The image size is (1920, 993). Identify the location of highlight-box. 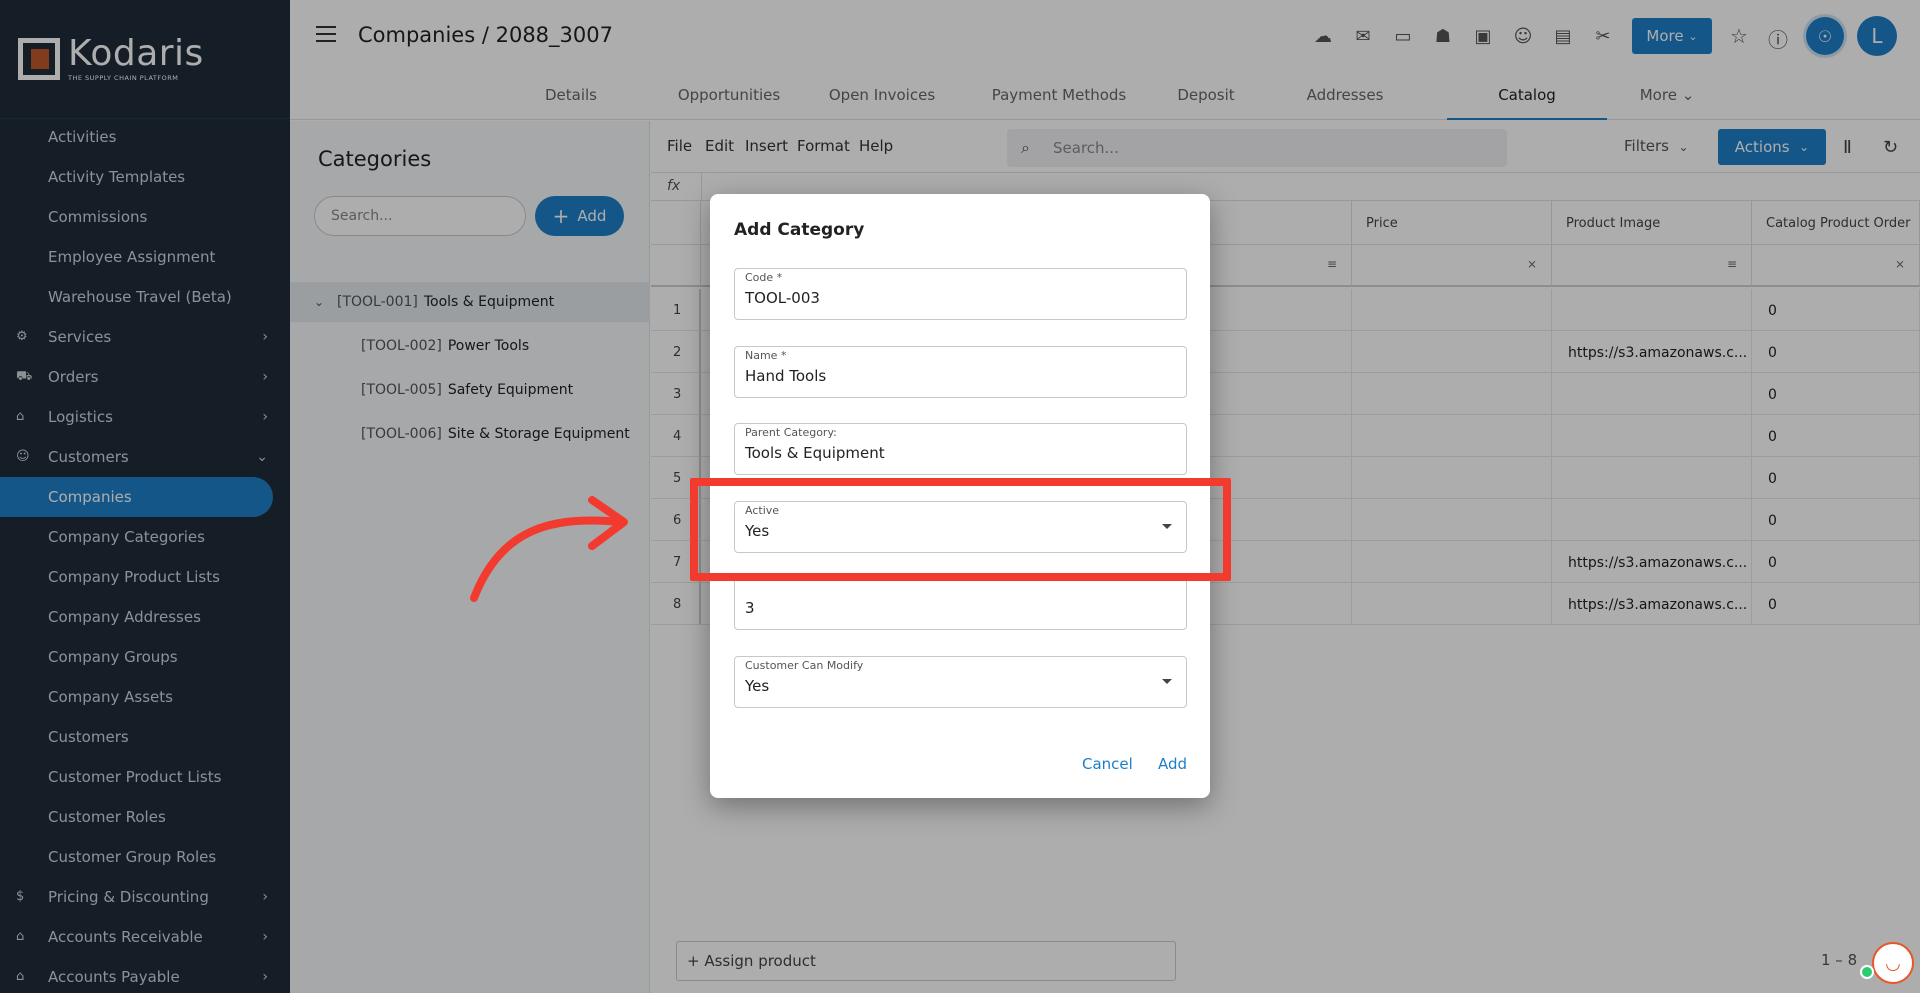
(960, 529).